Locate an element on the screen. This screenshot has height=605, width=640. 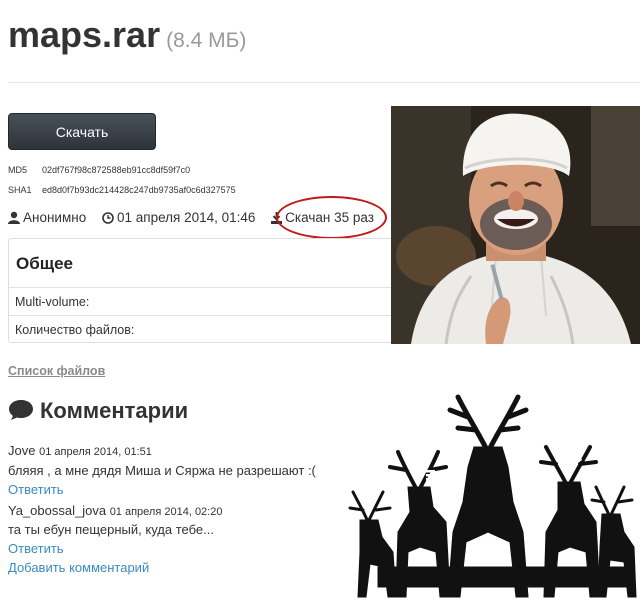
author-item: Анонимно is located at coordinates (47, 217).